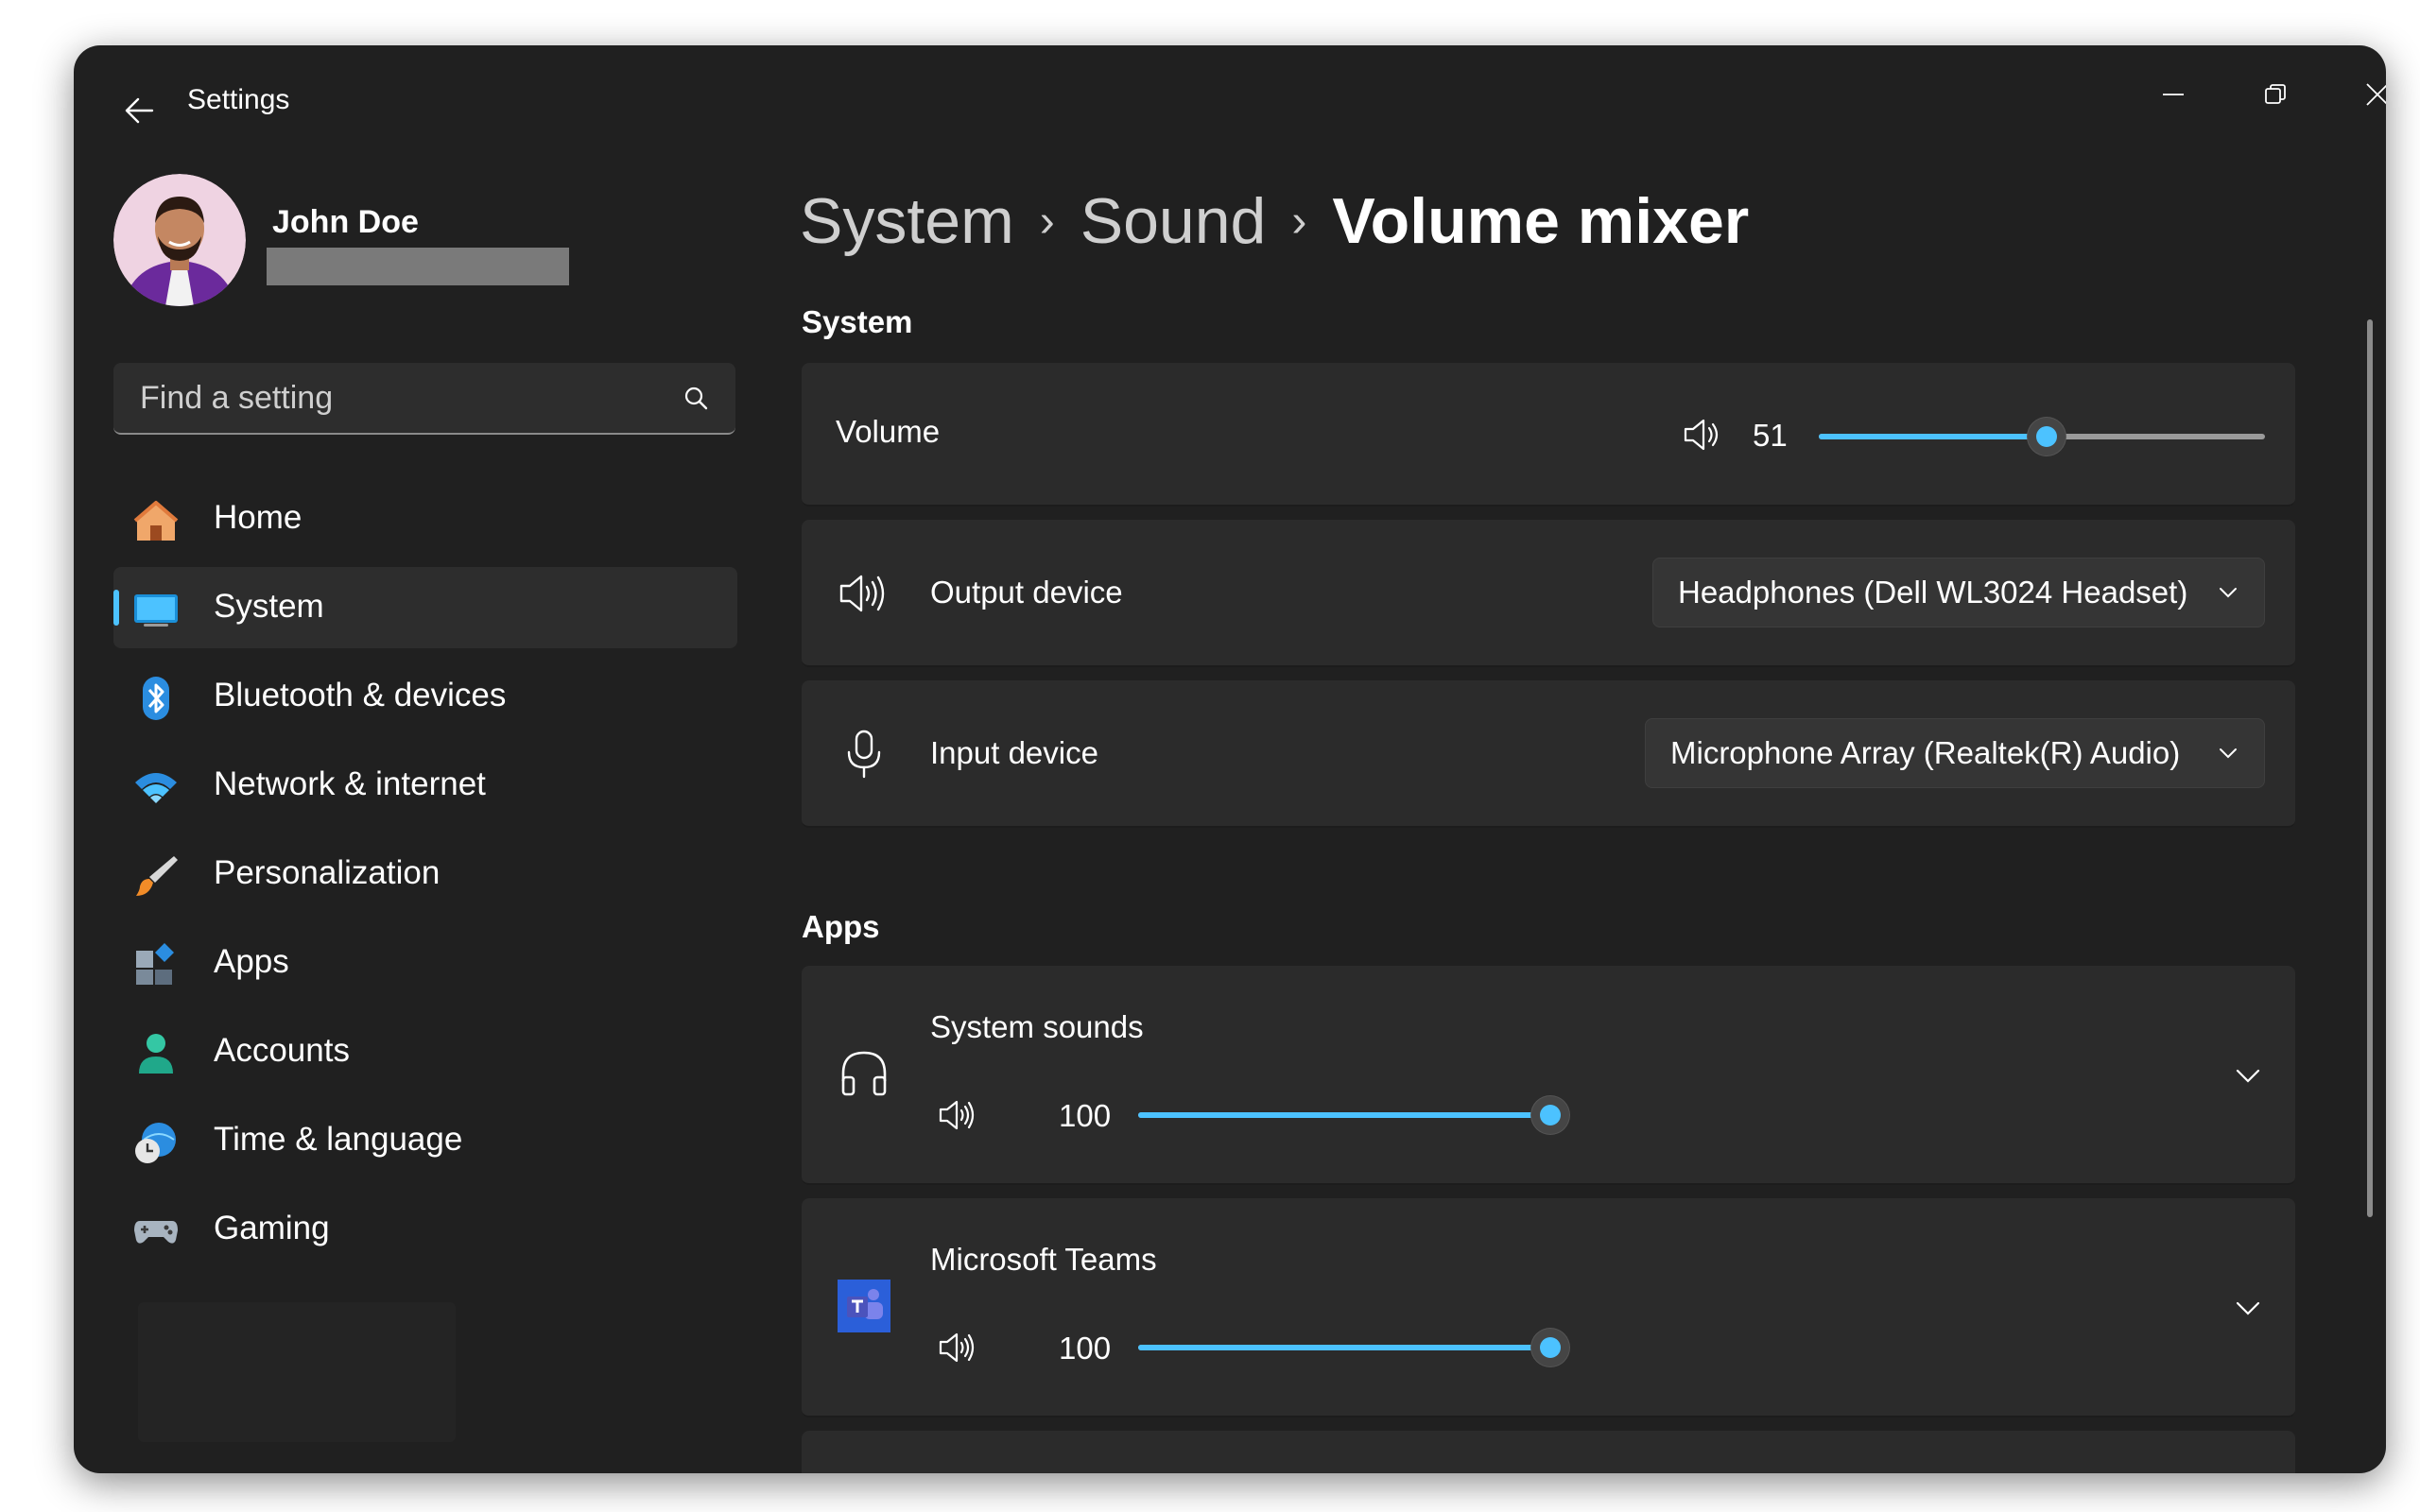 The image size is (2420, 1512). I want to click on app-card-partial, so click(1548, 1452).